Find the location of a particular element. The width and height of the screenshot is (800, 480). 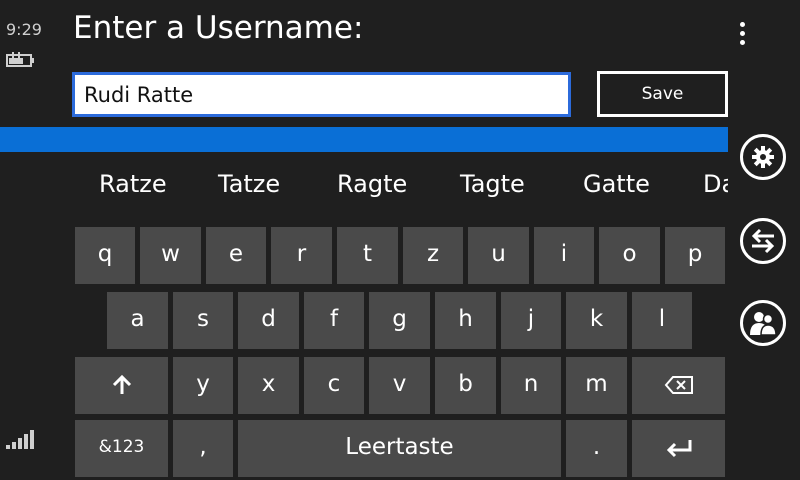

switch-button is located at coordinates (763, 241).